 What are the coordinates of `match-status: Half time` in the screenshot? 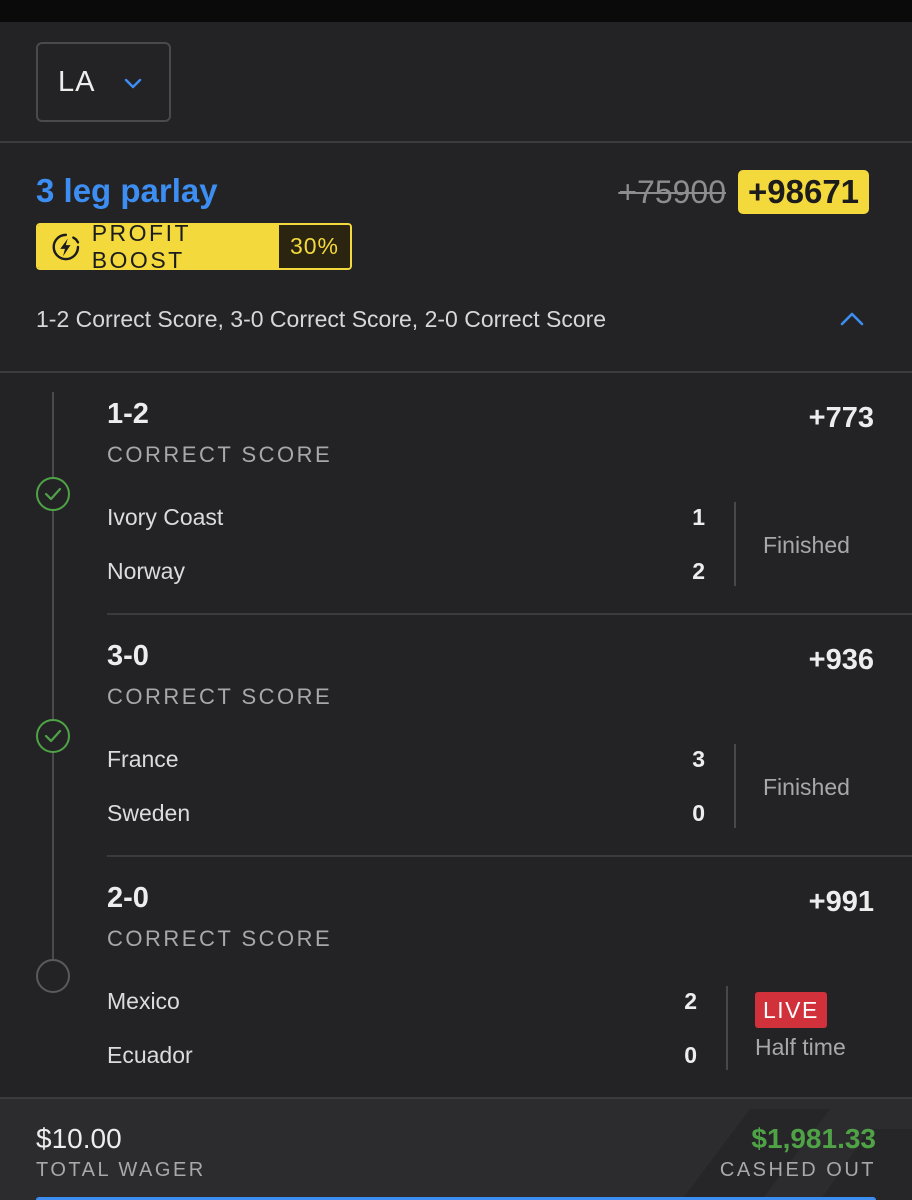 It's located at (800, 1047).